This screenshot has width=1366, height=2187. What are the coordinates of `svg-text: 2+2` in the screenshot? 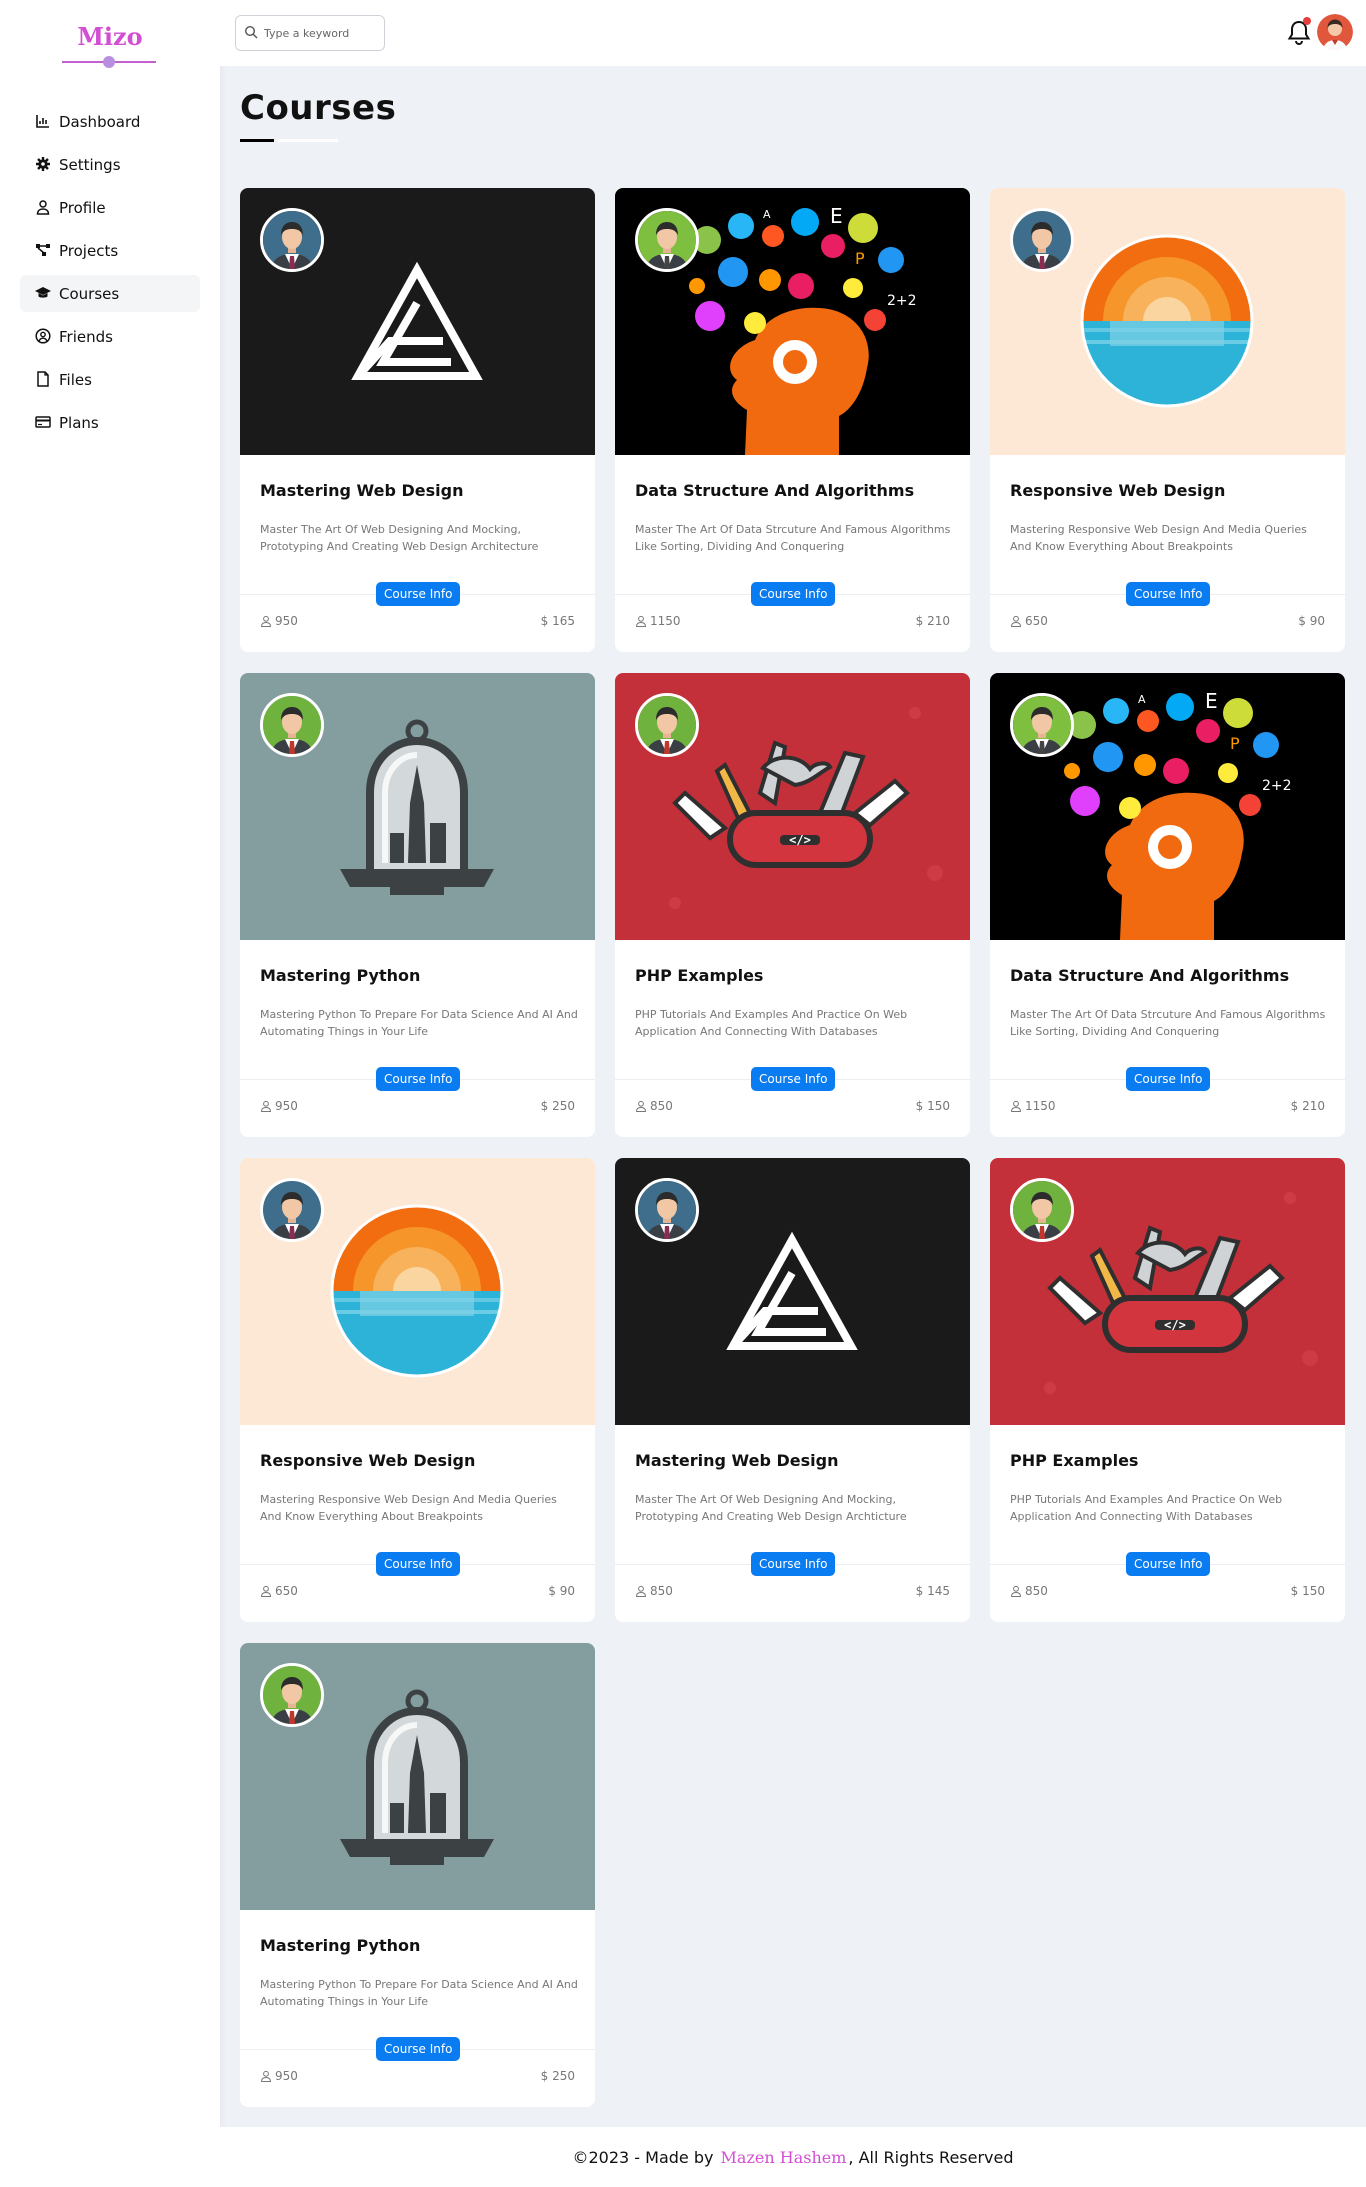 It's located at (902, 301).